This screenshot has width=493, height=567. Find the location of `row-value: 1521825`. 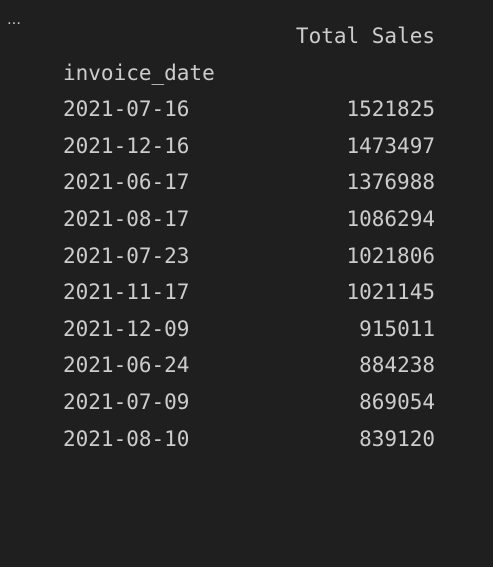

row-value: 1521825 is located at coordinates (390, 109).